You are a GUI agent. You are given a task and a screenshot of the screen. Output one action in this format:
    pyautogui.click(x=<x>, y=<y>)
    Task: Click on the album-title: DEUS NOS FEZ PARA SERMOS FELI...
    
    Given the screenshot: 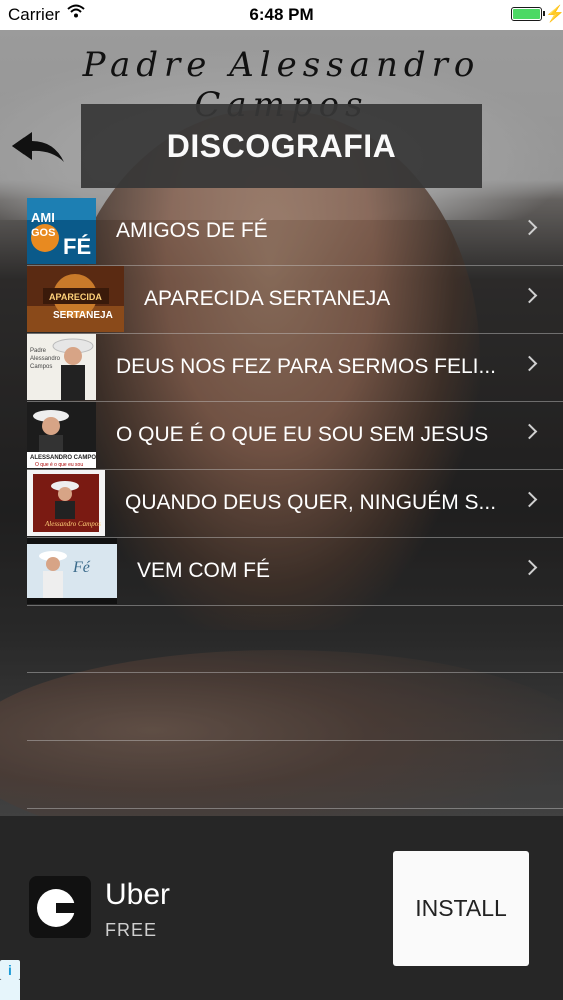 What is the action you would take?
    pyautogui.click(x=306, y=366)
    